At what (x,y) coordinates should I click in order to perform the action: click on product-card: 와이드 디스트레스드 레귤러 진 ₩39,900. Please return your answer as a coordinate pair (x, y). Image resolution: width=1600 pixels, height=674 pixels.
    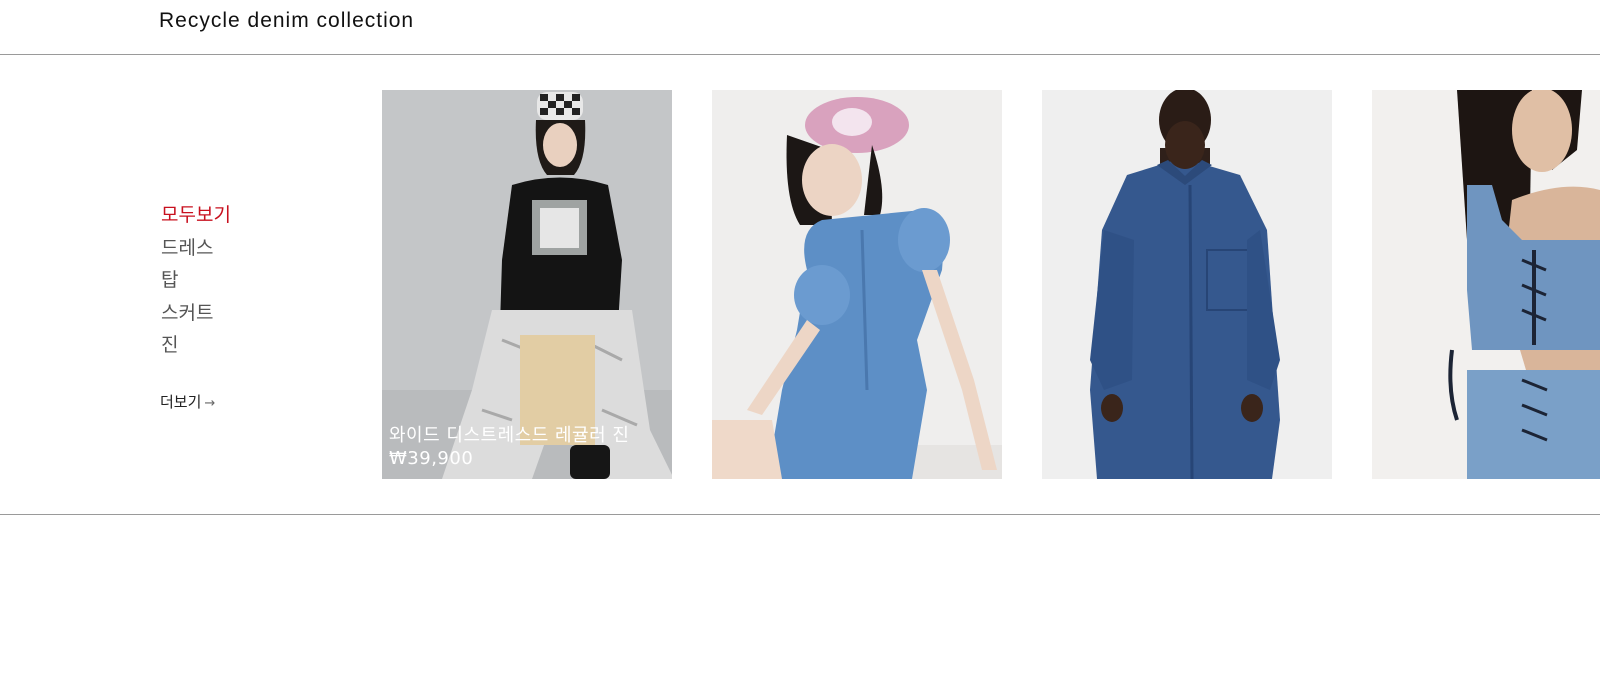
    Looking at the image, I should click on (527, 284).